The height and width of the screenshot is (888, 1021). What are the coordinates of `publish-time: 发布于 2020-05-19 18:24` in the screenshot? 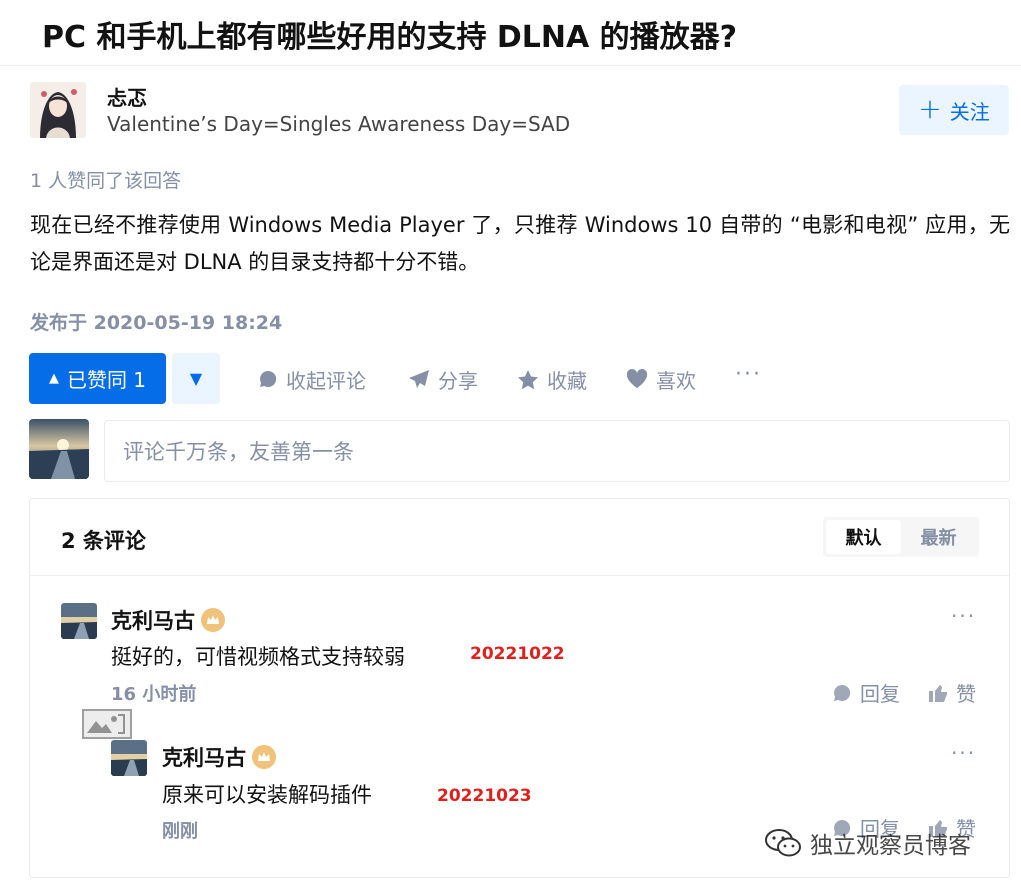 It's located at (156, 323).